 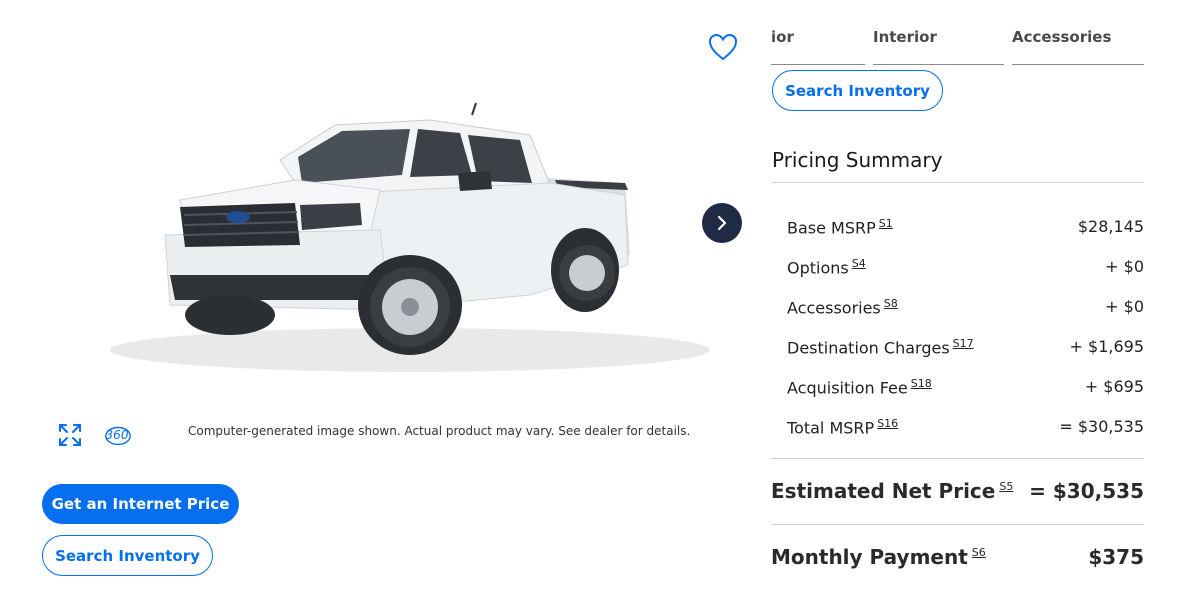 What do you see at coordinates (938, 46) in the screenshot?
I see `tab-interior: Interior` at bounding box center [938, 46].